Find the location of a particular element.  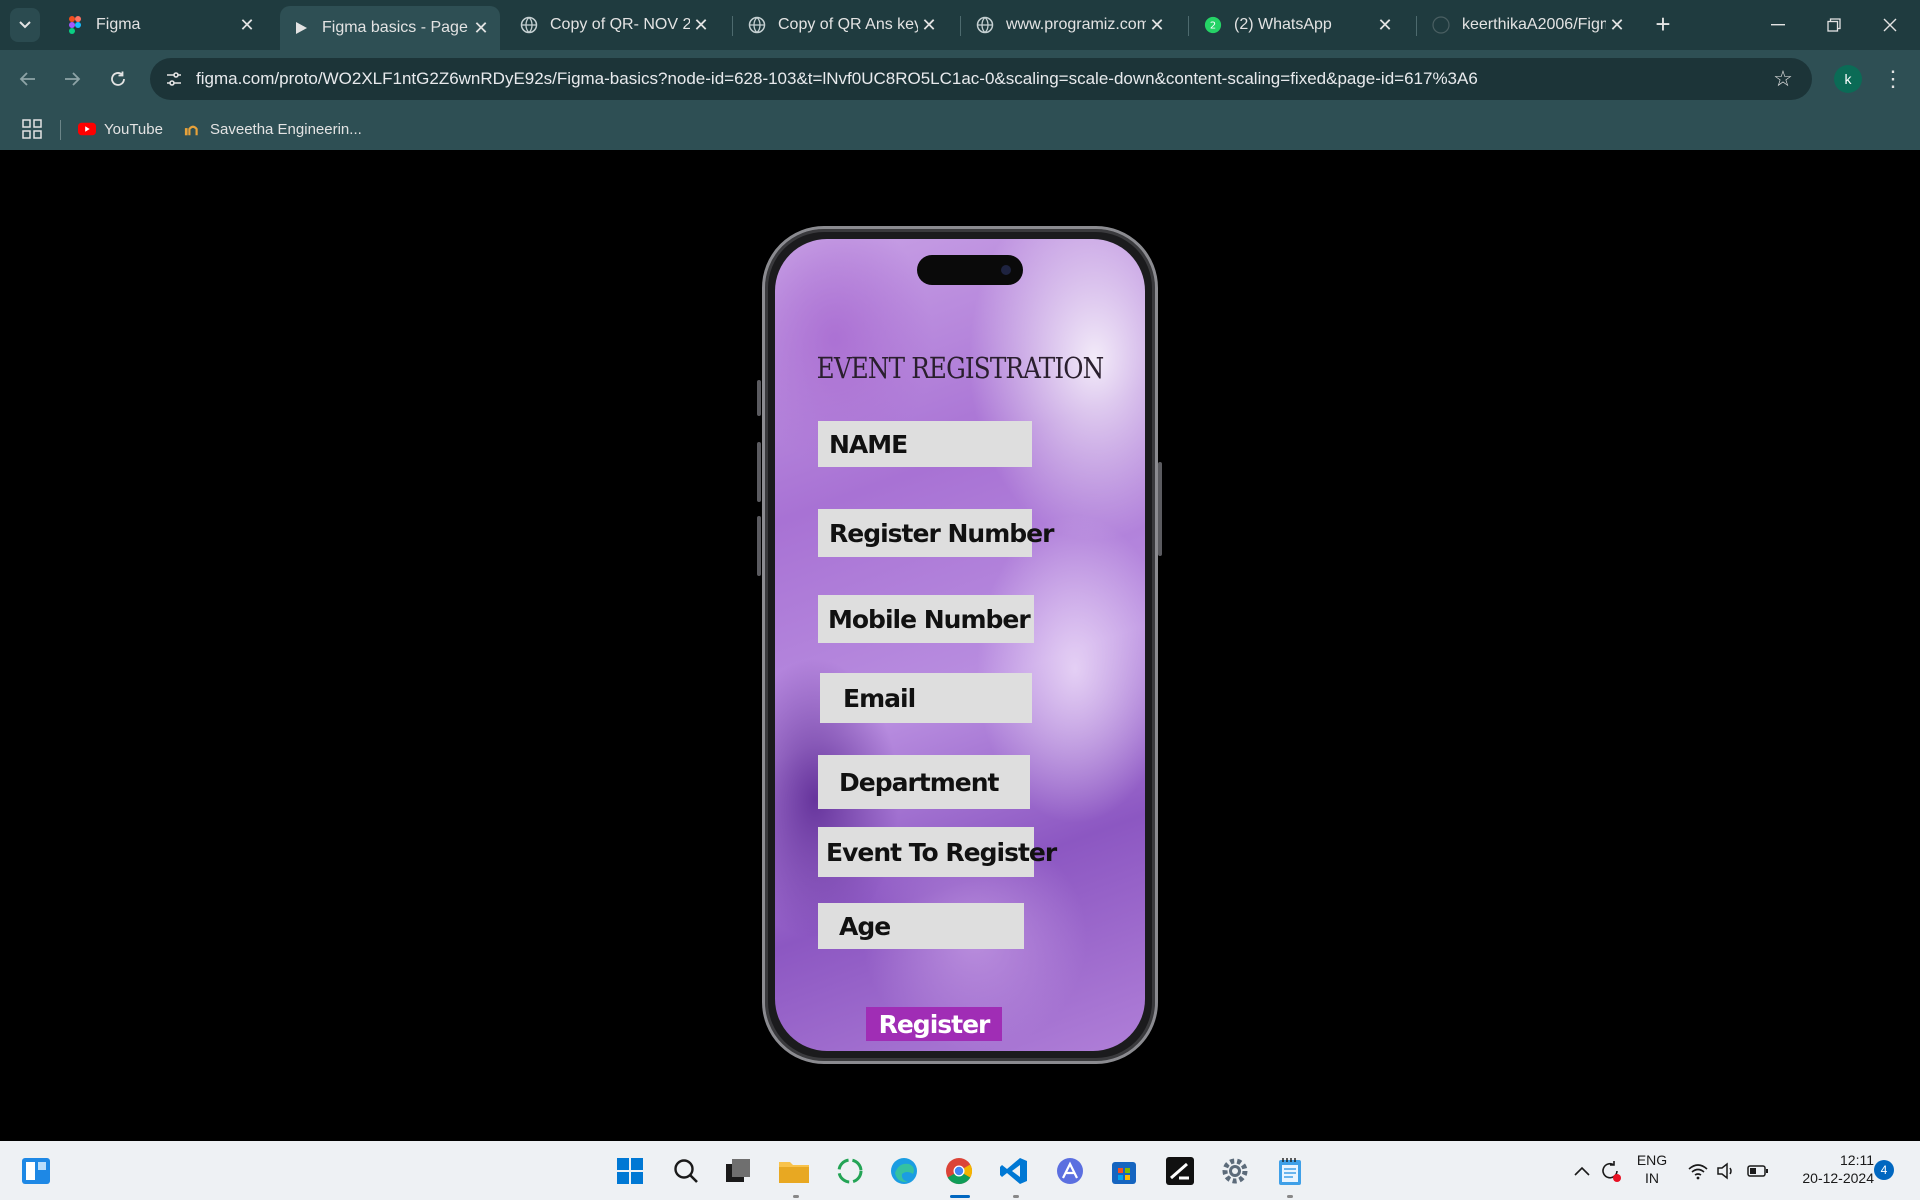

windows-taskbar: ENG IN 12:11 20-12-2024 is located at coordinates (960, 1170).